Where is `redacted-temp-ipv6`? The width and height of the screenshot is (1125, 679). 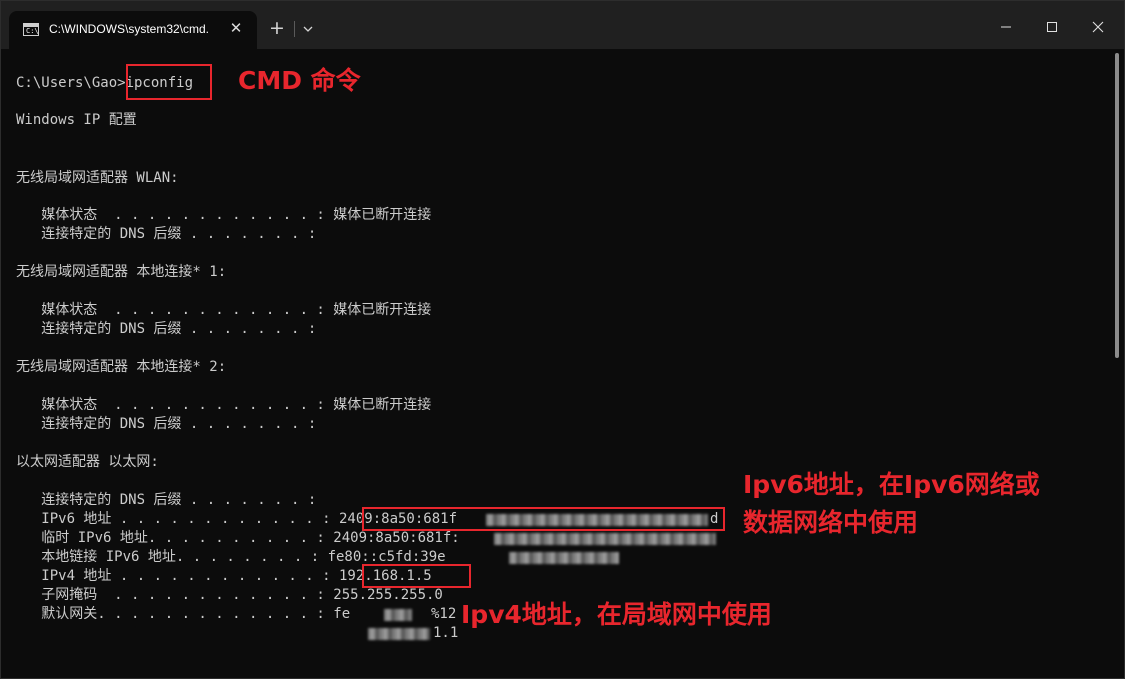
redacted-temp-ipv6 is located at coordinates (605, 539).